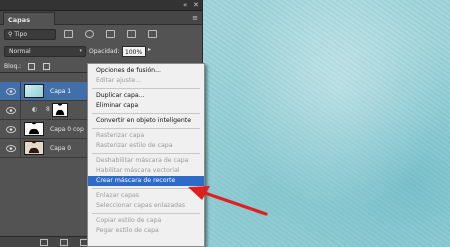 The height and width of the screenshot is (247, 450). Describe the element at coordinates (134, 145) in the screenshot. I see `menu-item: Rasterizar estilo de capa` at that location.